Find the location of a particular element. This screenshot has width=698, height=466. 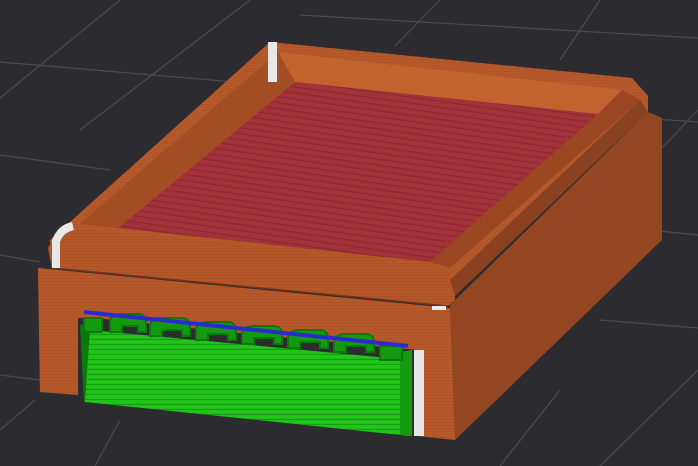

support-right-edge is located at coordinates (406, 393).